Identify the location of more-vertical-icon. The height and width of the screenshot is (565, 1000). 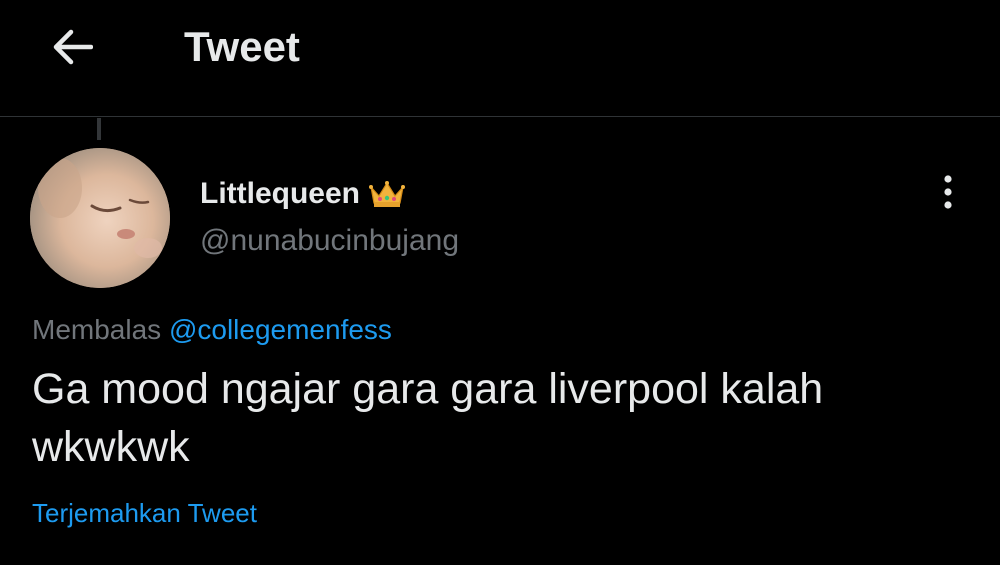
(948, 192).